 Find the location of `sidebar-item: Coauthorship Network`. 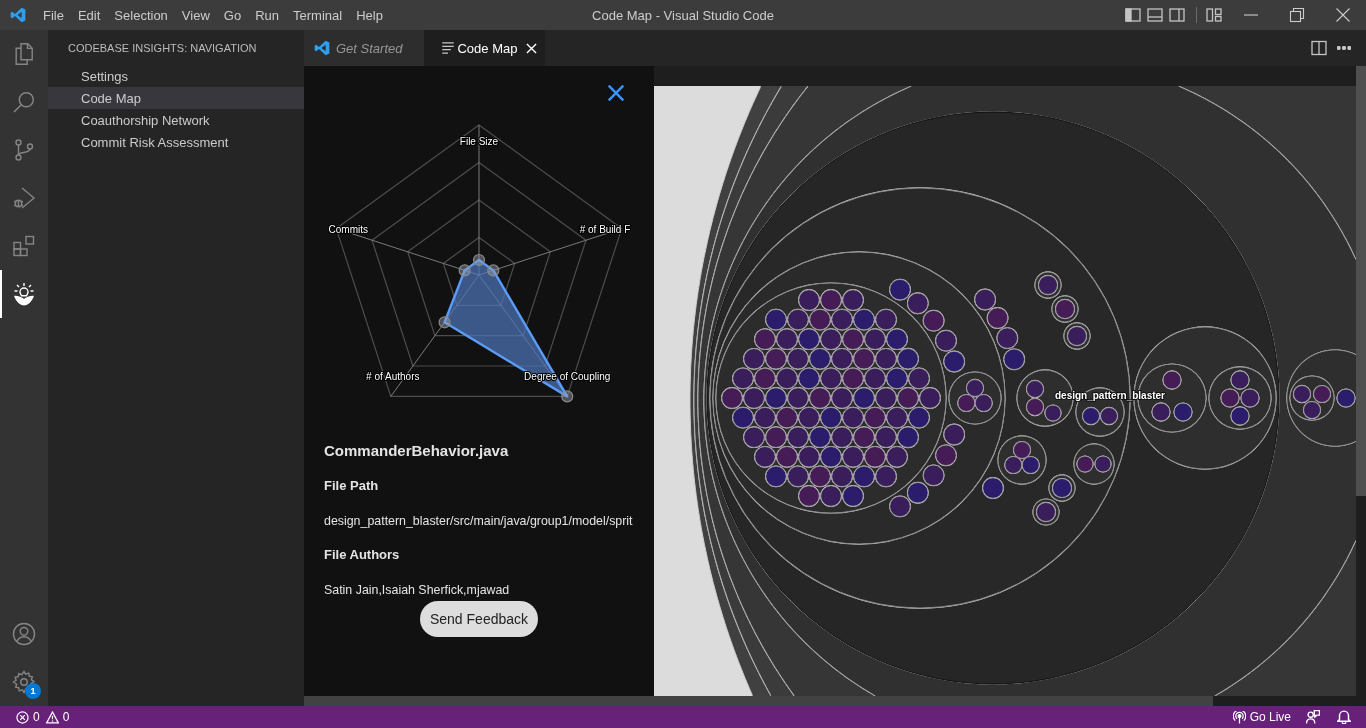

sidebar-item: Coauthorship Network is located at coordinates (176, 120).